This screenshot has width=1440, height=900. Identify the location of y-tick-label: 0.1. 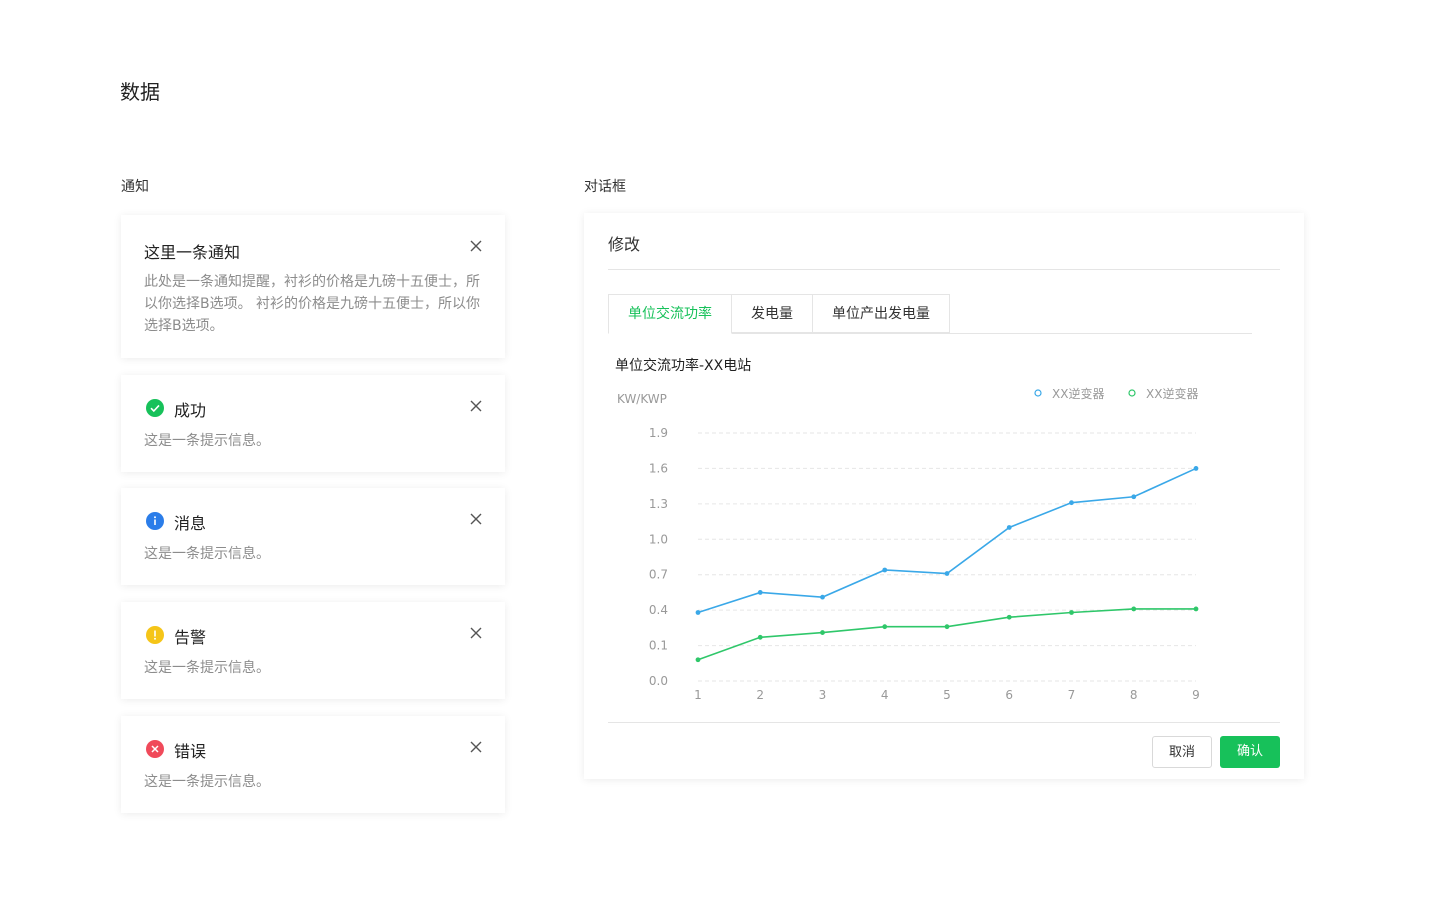
(658, 646).